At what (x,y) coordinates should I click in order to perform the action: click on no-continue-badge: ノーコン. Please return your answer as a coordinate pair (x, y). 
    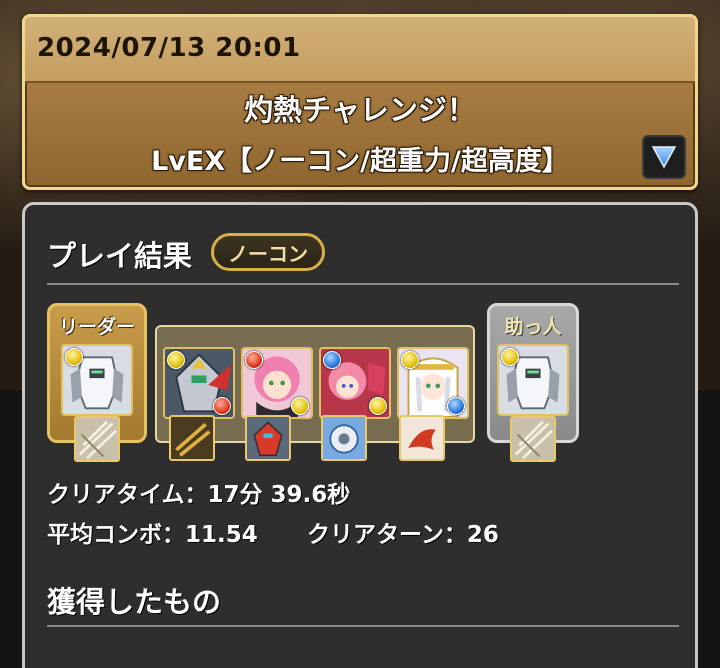
    Looking at the image, I should click on (268, 252).